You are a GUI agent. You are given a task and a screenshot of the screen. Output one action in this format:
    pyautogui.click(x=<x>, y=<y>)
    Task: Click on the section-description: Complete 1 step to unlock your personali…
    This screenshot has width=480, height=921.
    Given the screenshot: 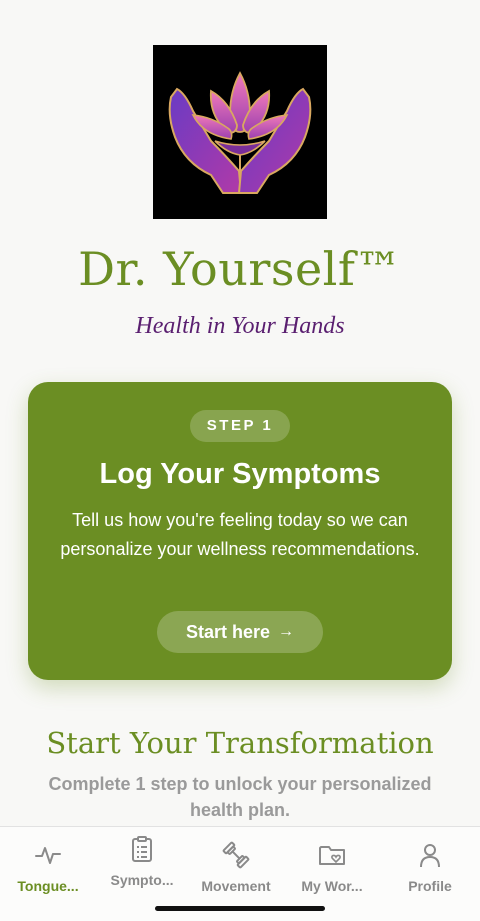 What is the action you would take?
    pyautogui.click(x=240, y=797)
    